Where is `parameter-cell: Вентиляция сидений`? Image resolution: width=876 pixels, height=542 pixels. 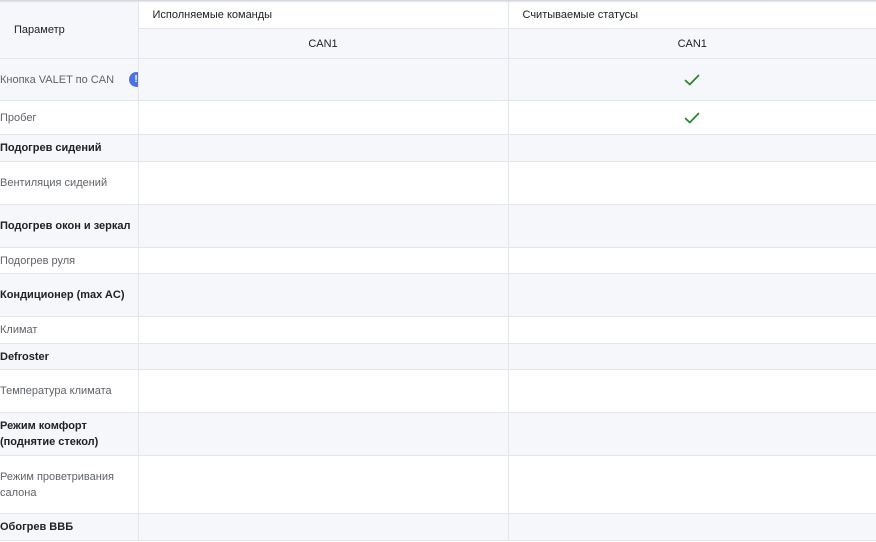
parameter-cell: Вентиляция сидений is located at coordinates (69, 183).